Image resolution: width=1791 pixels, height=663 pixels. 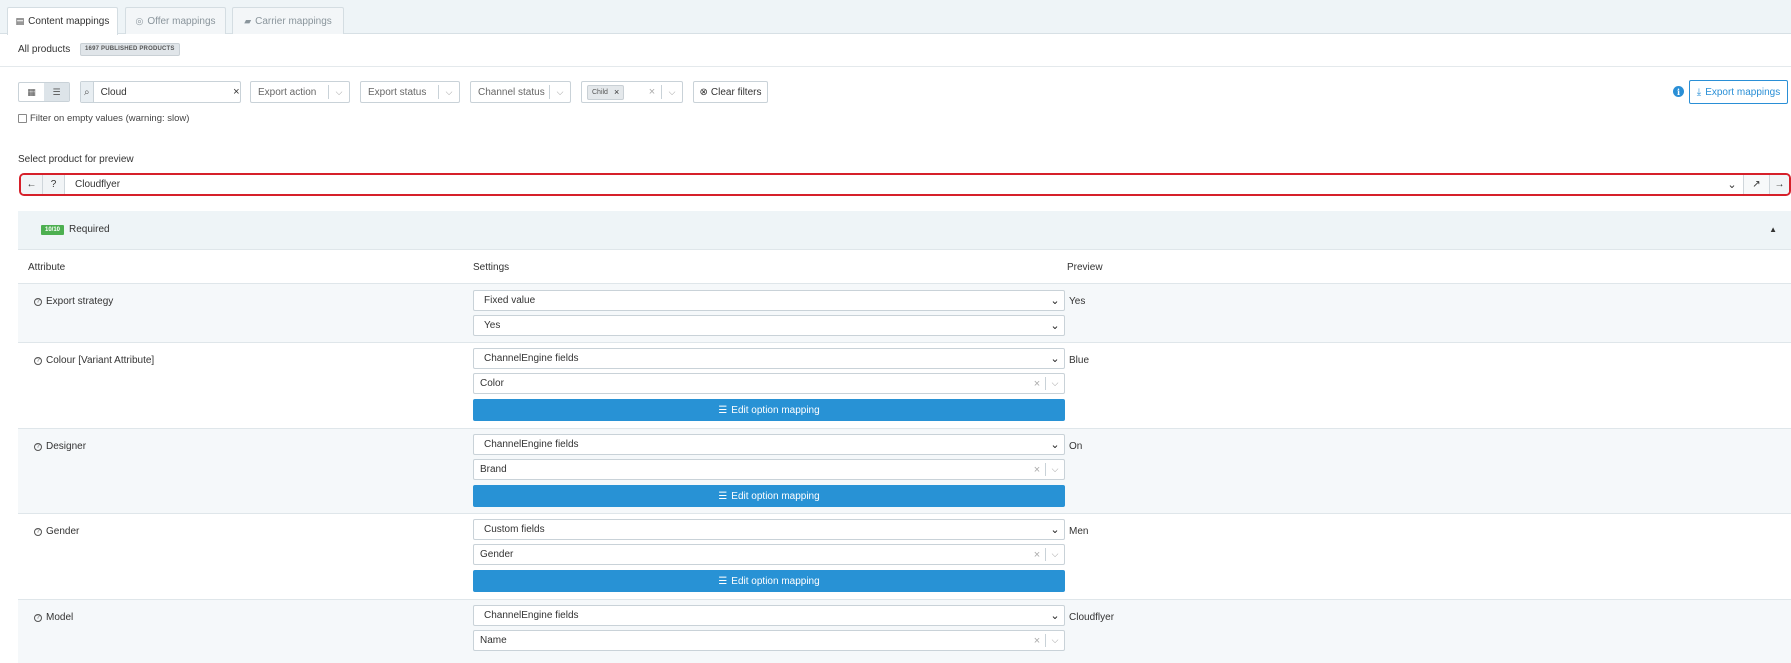 I want to click on button-label: Export mappings, so click(x=1743, y=92).